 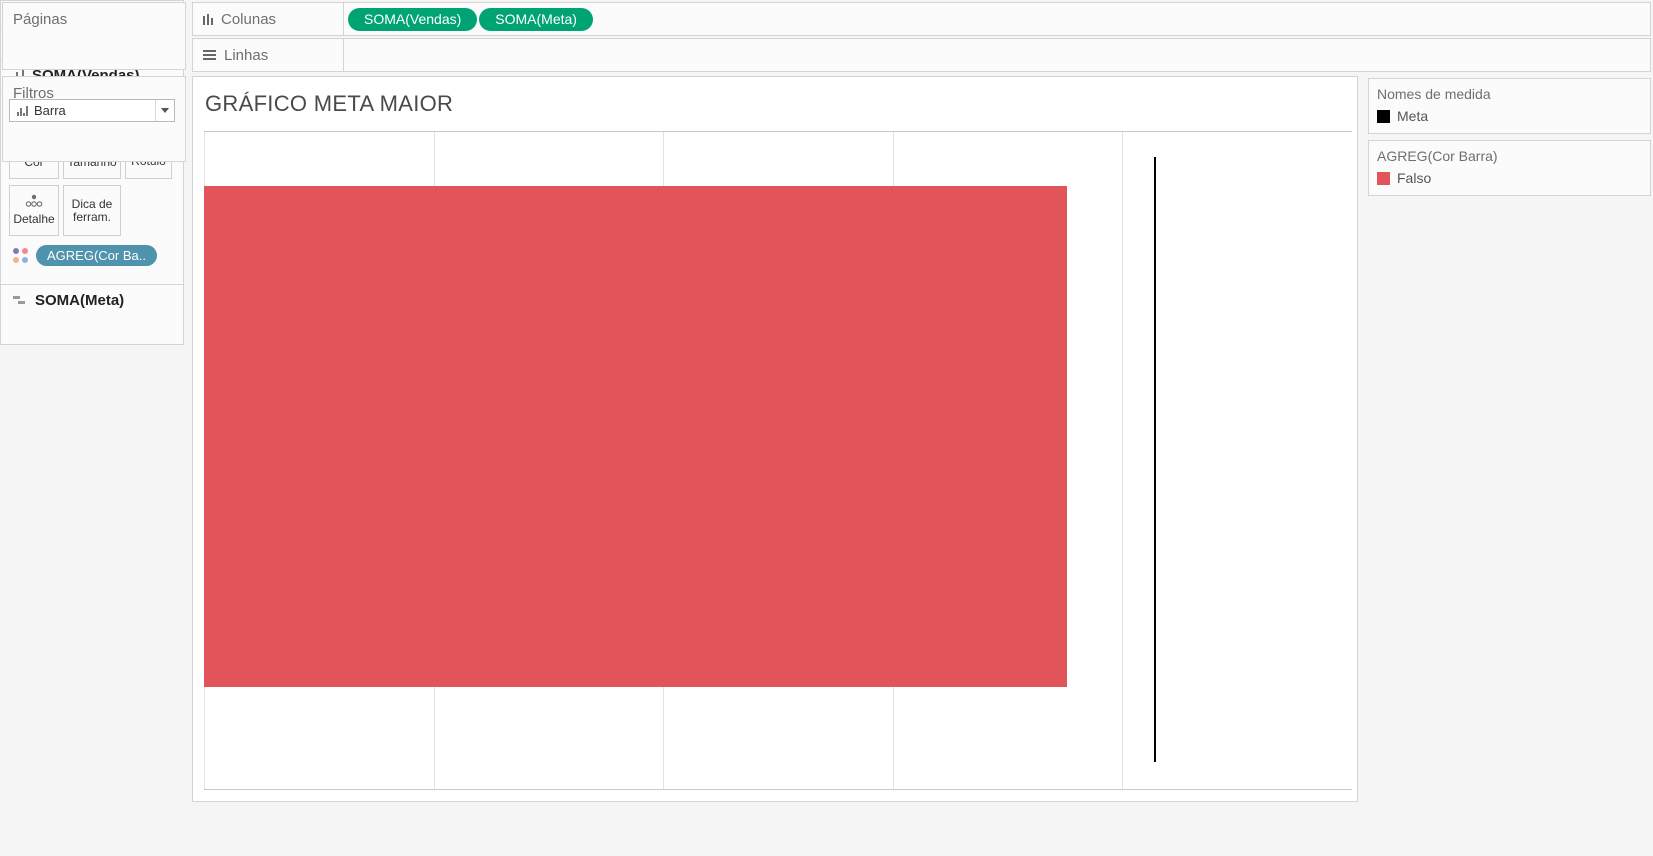 What do you see at coordinates (22, 110) in the screenshot?
I see `bar-mark-icon` at bounding box center [22, 110].